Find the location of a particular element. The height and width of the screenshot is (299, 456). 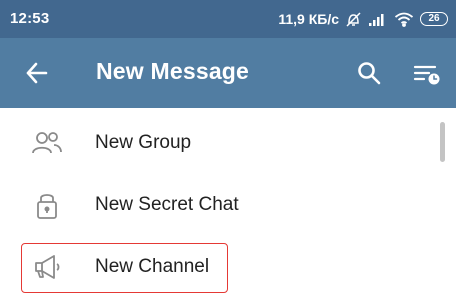

signal-icon is located at coordinates (378, 19).